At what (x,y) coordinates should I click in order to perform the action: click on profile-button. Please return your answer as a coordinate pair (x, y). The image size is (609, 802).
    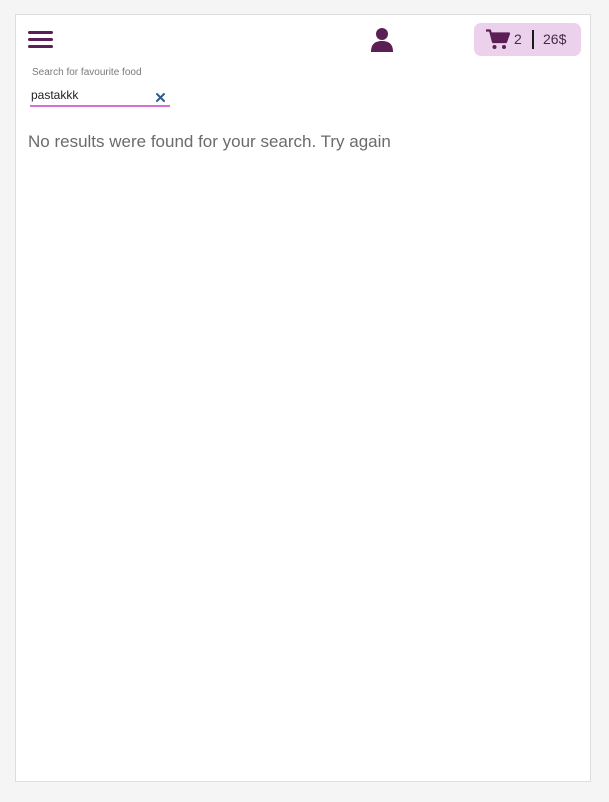
    Looking at the image, I should click on (382, 40).